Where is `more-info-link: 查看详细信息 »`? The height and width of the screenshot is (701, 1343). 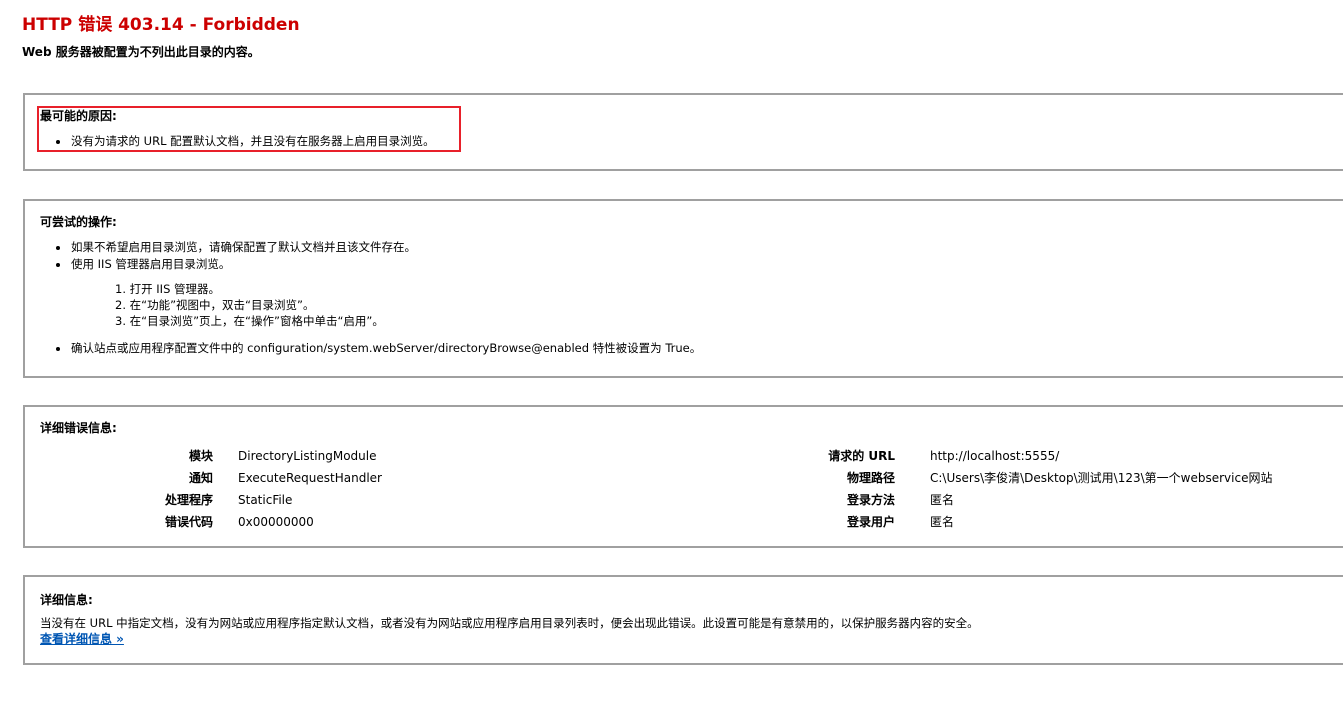
more-info-link: 查看详细信息 » is located at coordinates (82, 638).